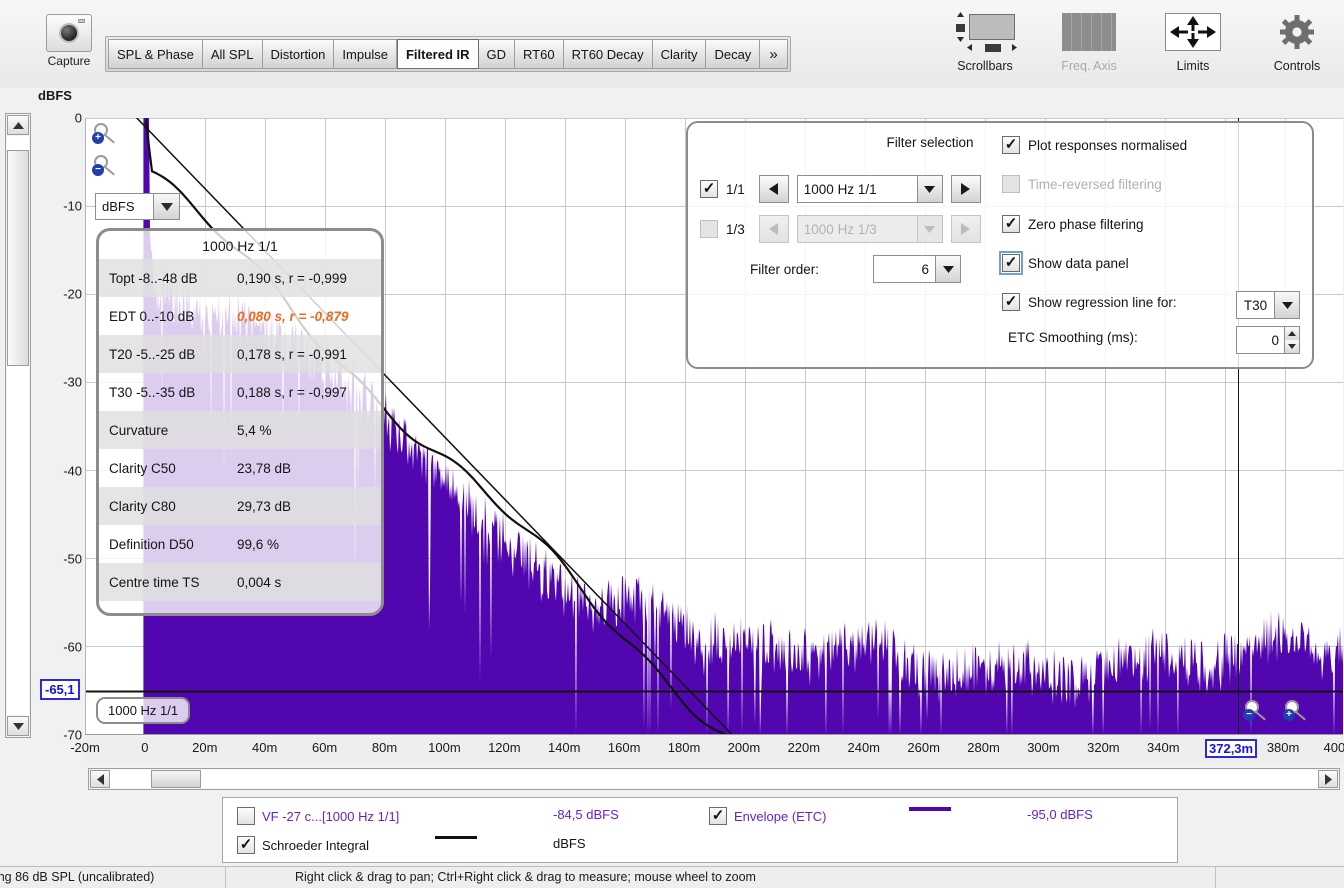  I want to click on filter-order-select: 6, so click(917, 269).